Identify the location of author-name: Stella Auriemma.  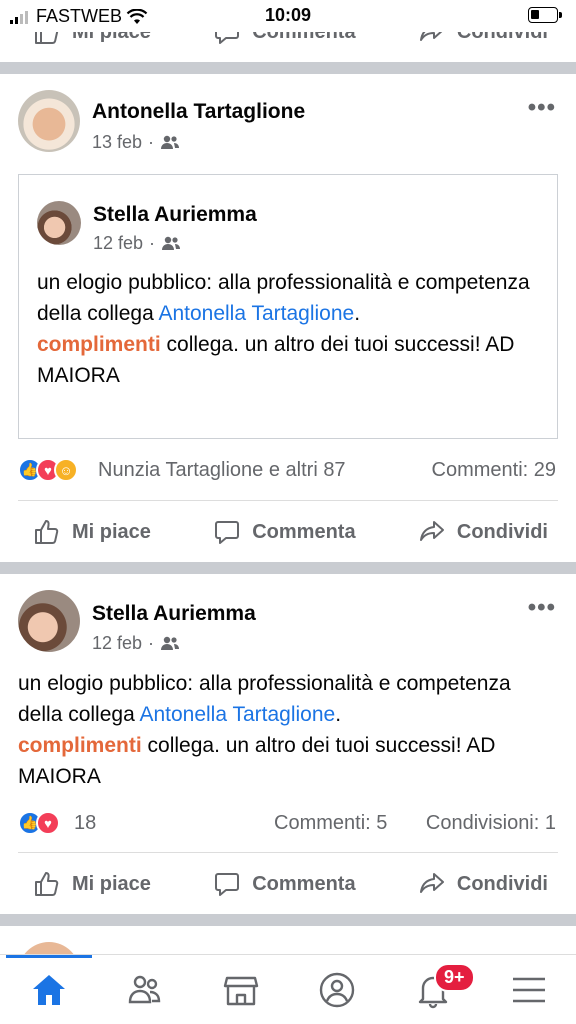
(174, 614).